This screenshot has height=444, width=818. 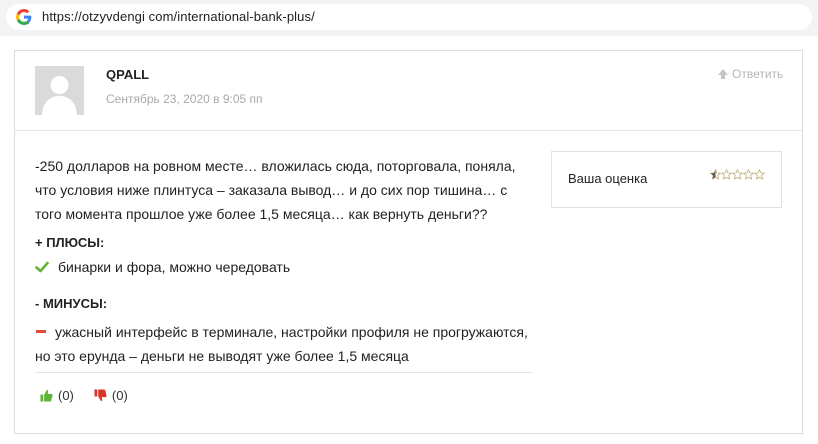 I want to click on star-rating, so click(x=737, y=174).